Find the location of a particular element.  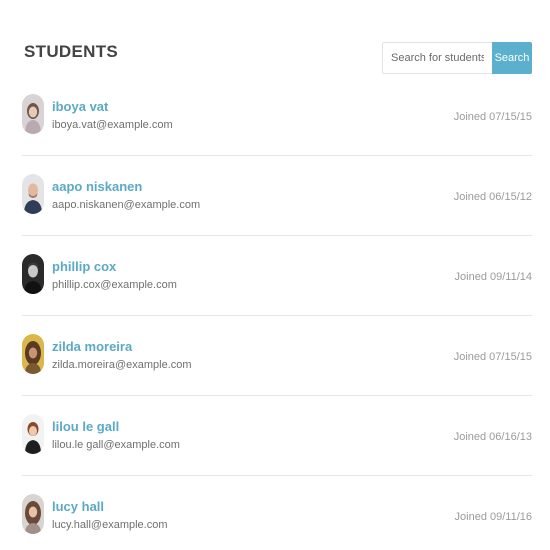

student-email: phillip.cox@example.com is located at coordinates (114, 285).